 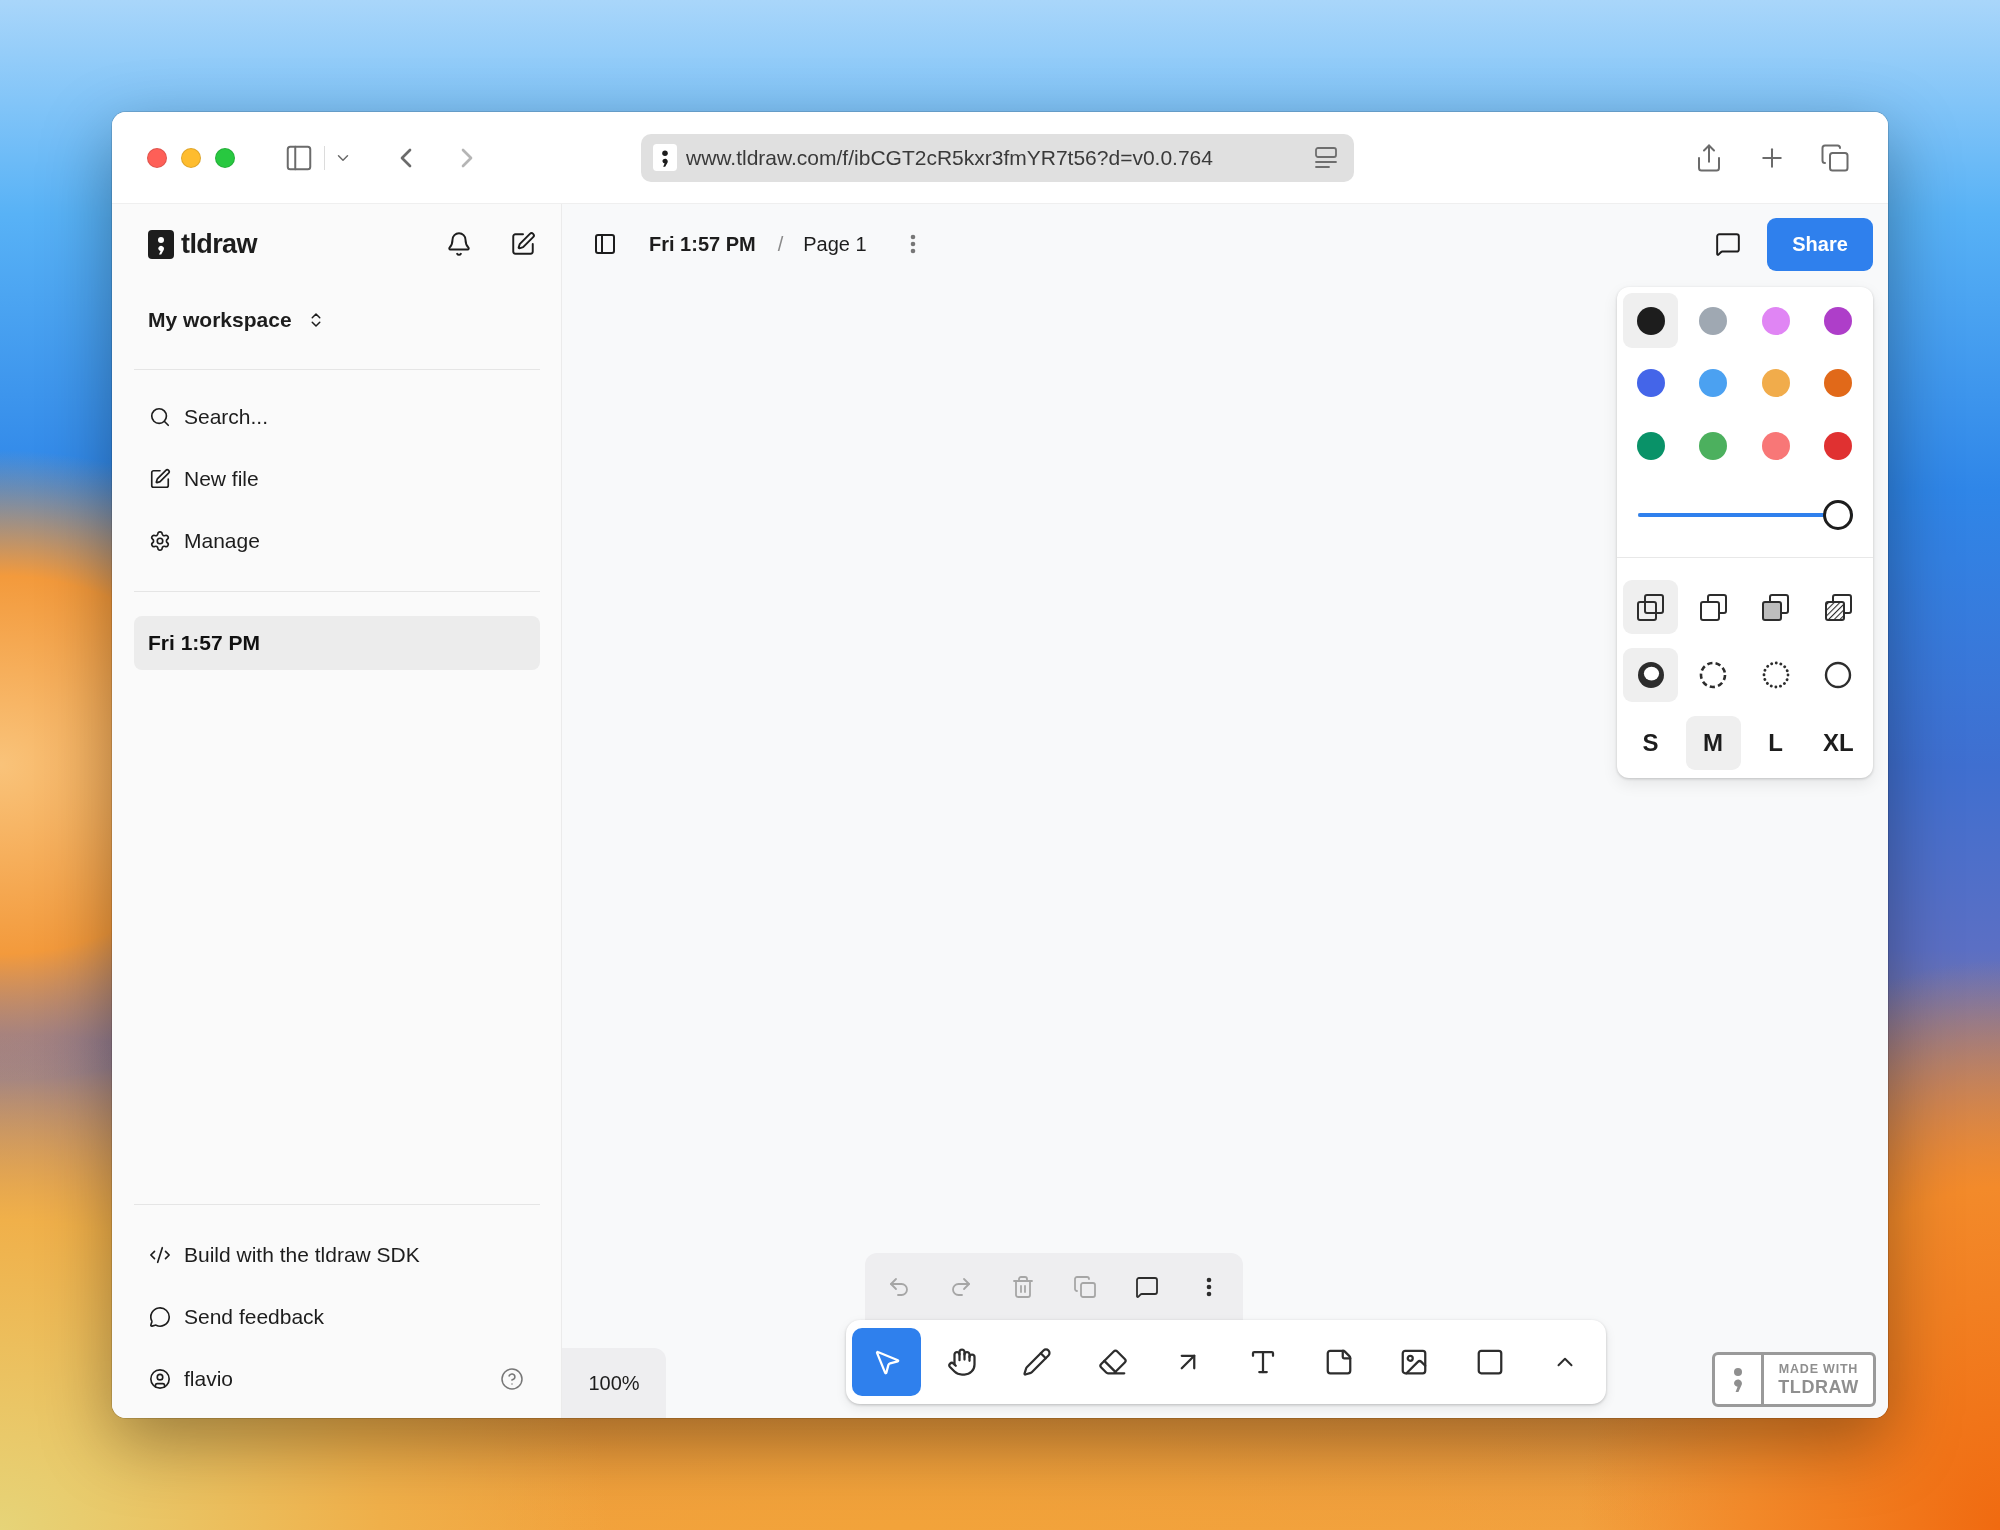 I want to click on new-file-button, so click(x=523, y=244).